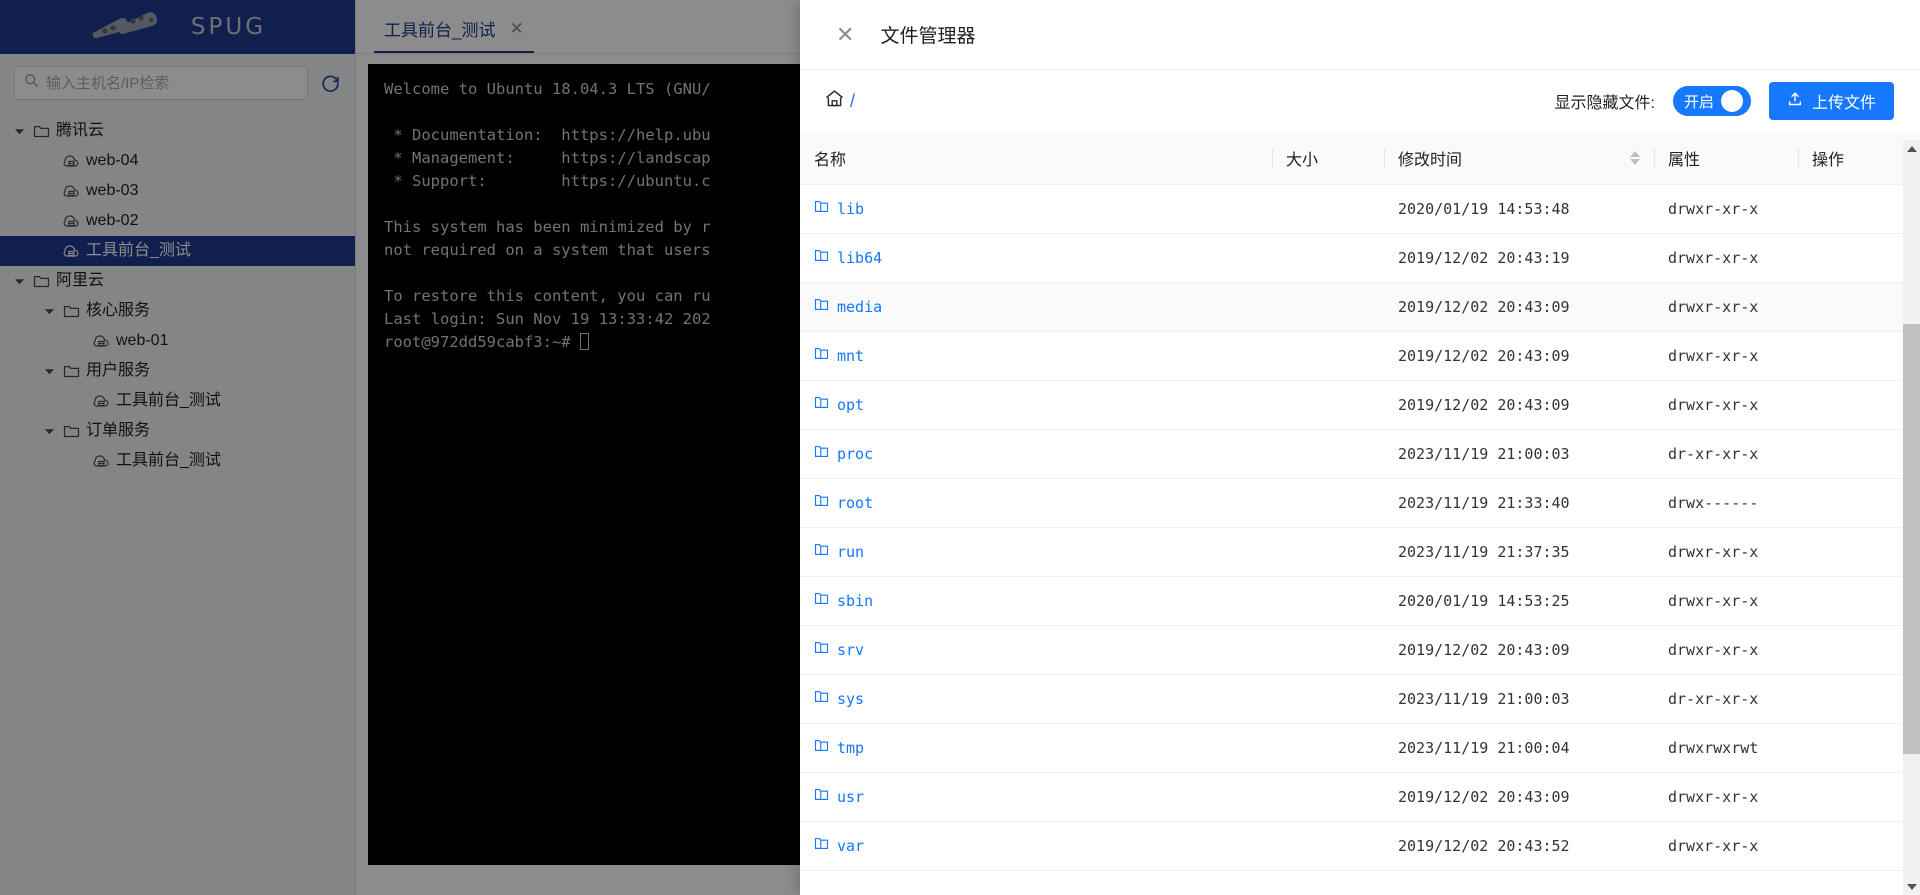 The width and height of the screenshot is (1920, 895). Describe the element at coordinates (1360, 699) in the screenshot. I see `table-row: sys 2023/11/19 21:00:03 dr-xr-xr-x` at that location.